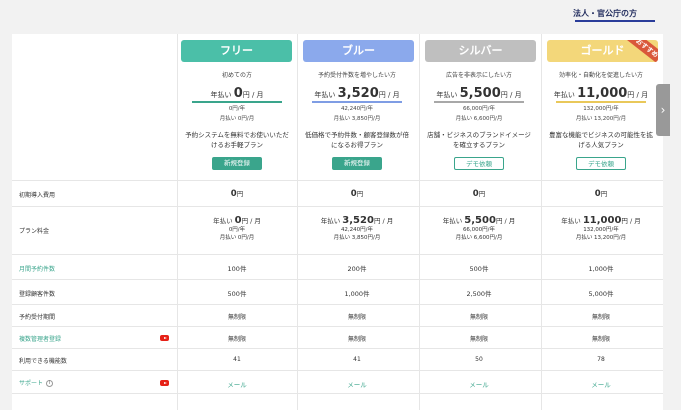 Image resolution: width=681 pixels, height=410 pixels. Describe the element at coordinates (237, 163) in the screenshot. I see `register-button-free: 新規登録` at that location.